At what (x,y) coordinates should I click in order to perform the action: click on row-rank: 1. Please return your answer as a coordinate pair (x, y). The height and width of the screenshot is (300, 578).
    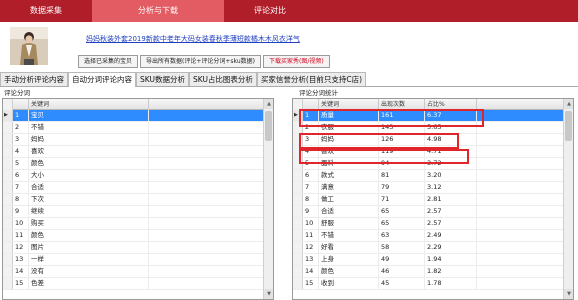
    Looking at the image, I should click on (311, 115).